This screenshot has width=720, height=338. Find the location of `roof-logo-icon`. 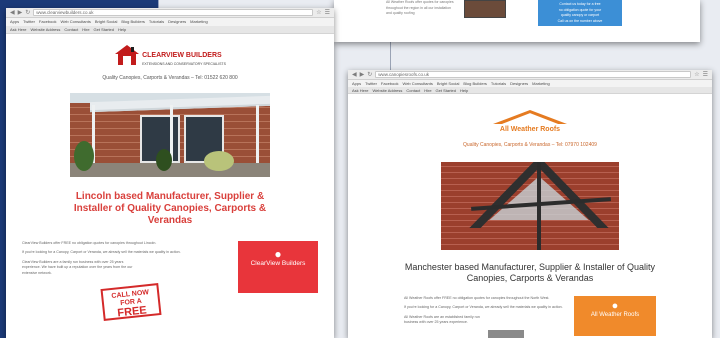

roof-logo-icon is located at coordinates (530, 121).